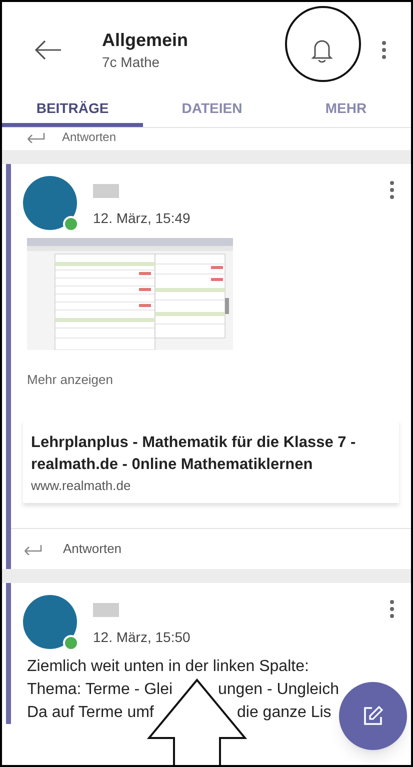  What do you see at coordinates (90, 712) in the screenshot?
I see `message-text: Da auf Terme umf` at bounding box center [90, 712].